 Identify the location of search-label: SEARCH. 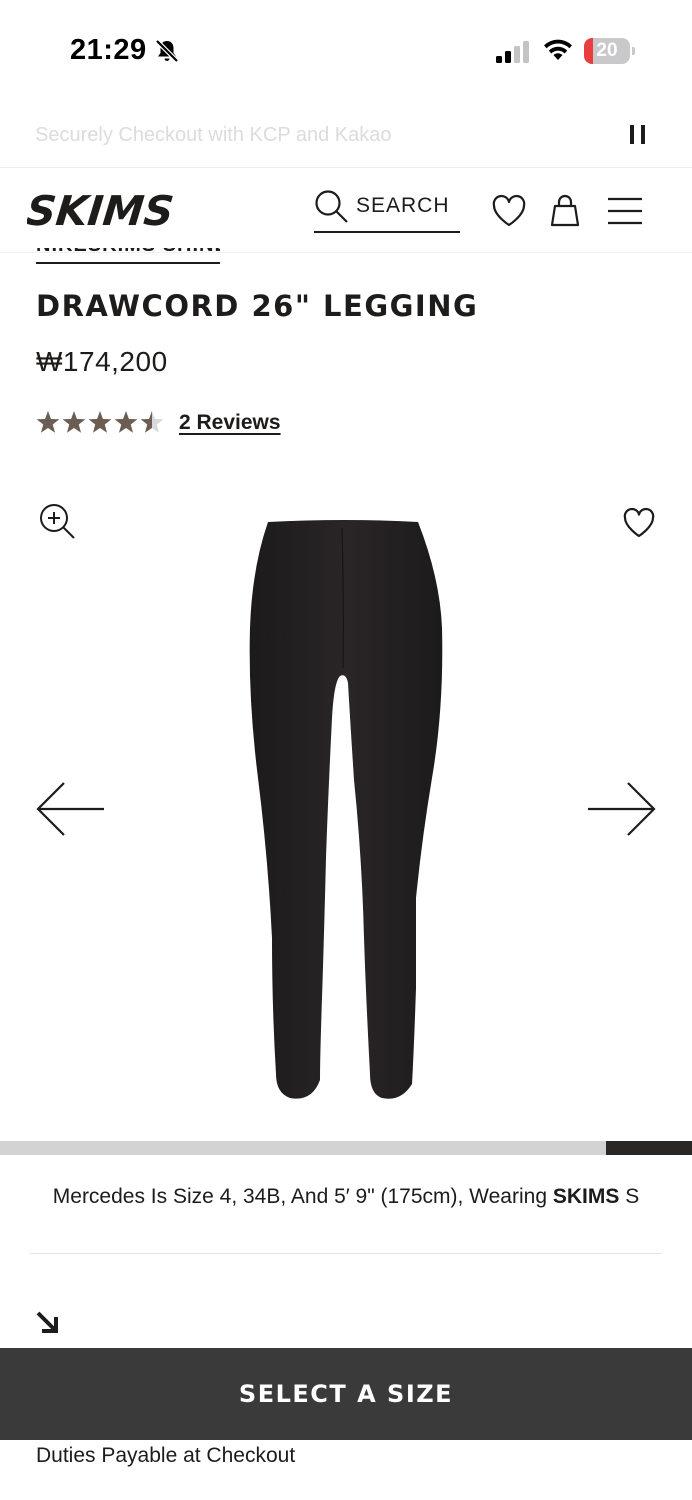
(403, 205).